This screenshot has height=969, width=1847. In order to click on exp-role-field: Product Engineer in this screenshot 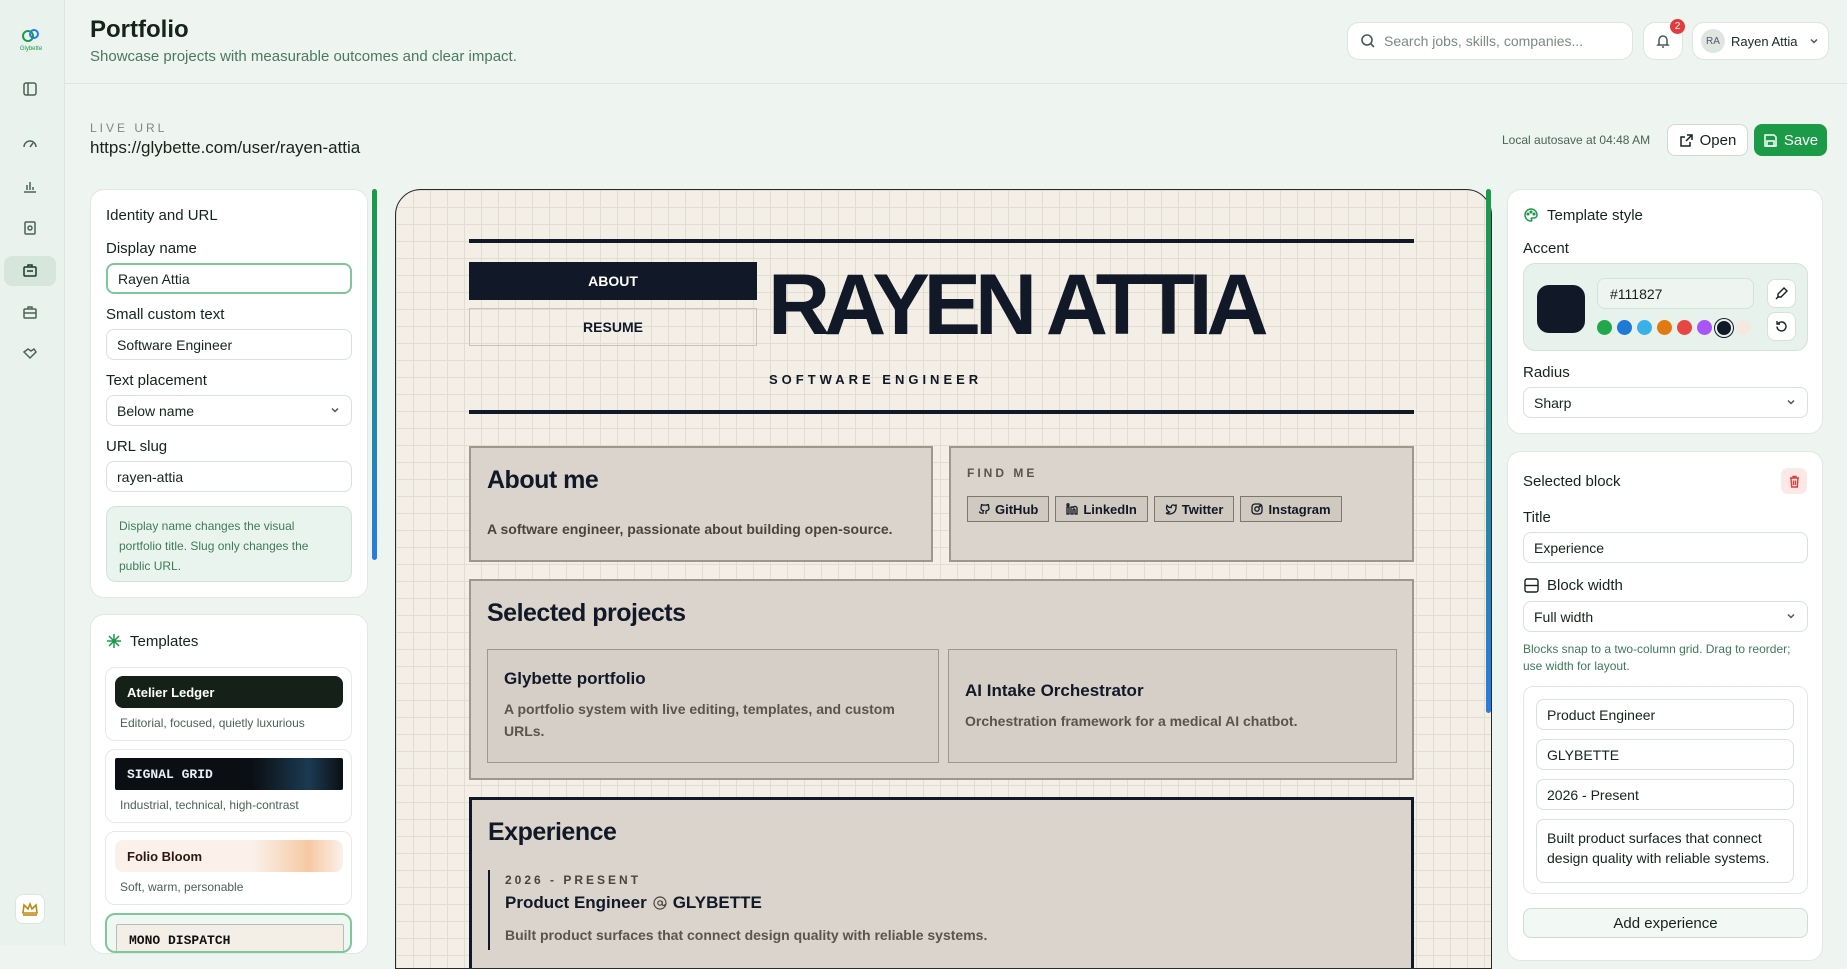, I will do `click(1665, 714)`.